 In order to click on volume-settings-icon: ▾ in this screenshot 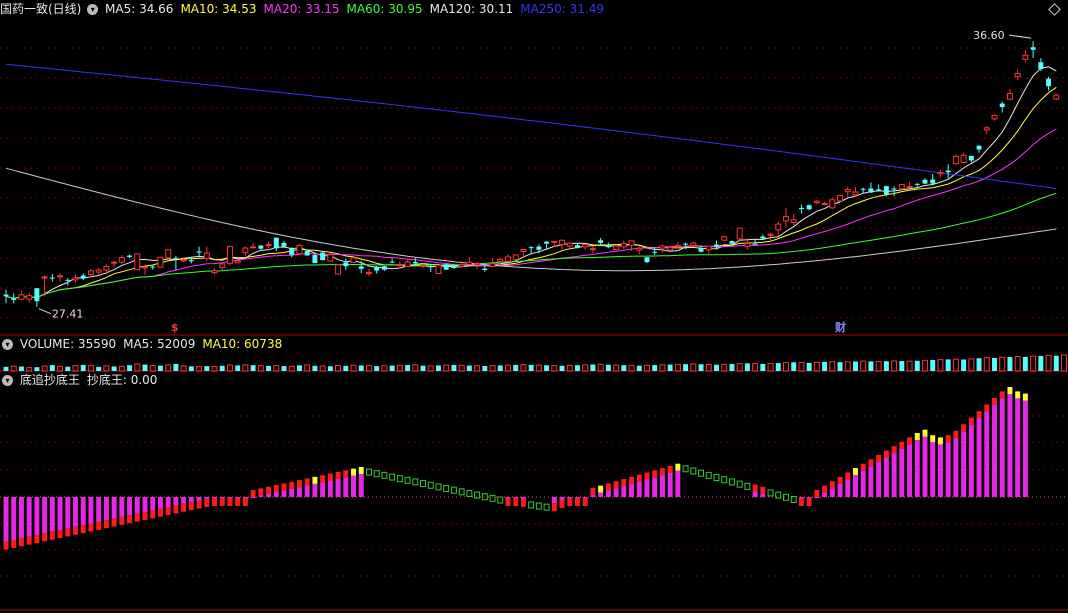, I will do `click(7, 344)`.